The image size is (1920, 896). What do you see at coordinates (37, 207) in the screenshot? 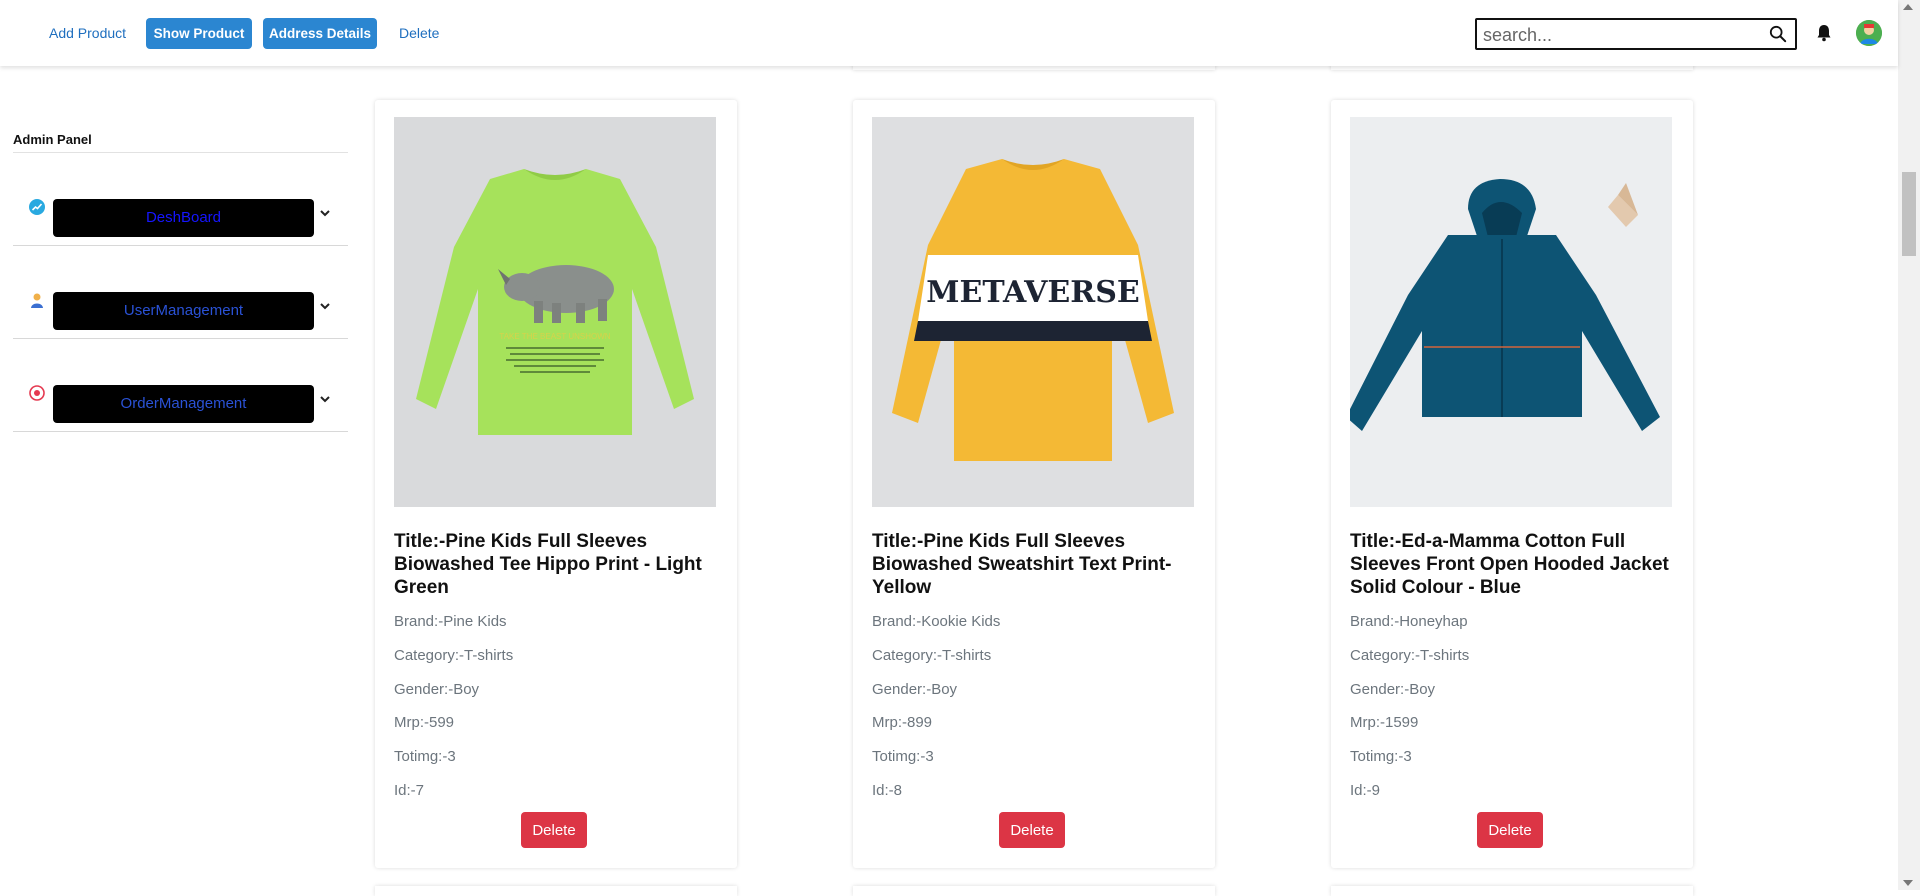
I see `chart-icon` at bounding box center [37, 207].